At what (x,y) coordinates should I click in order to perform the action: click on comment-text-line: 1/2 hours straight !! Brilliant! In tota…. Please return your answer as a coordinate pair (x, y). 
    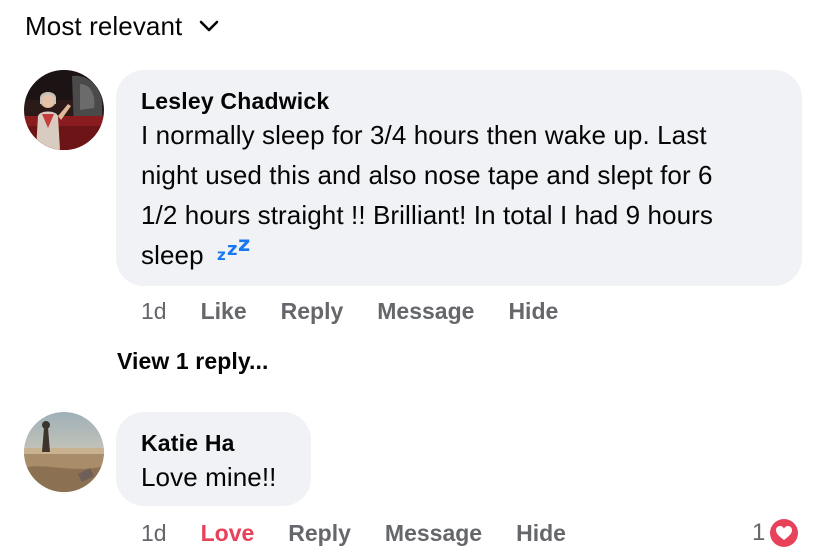
    Looking at the image, I should click on (427, 215).